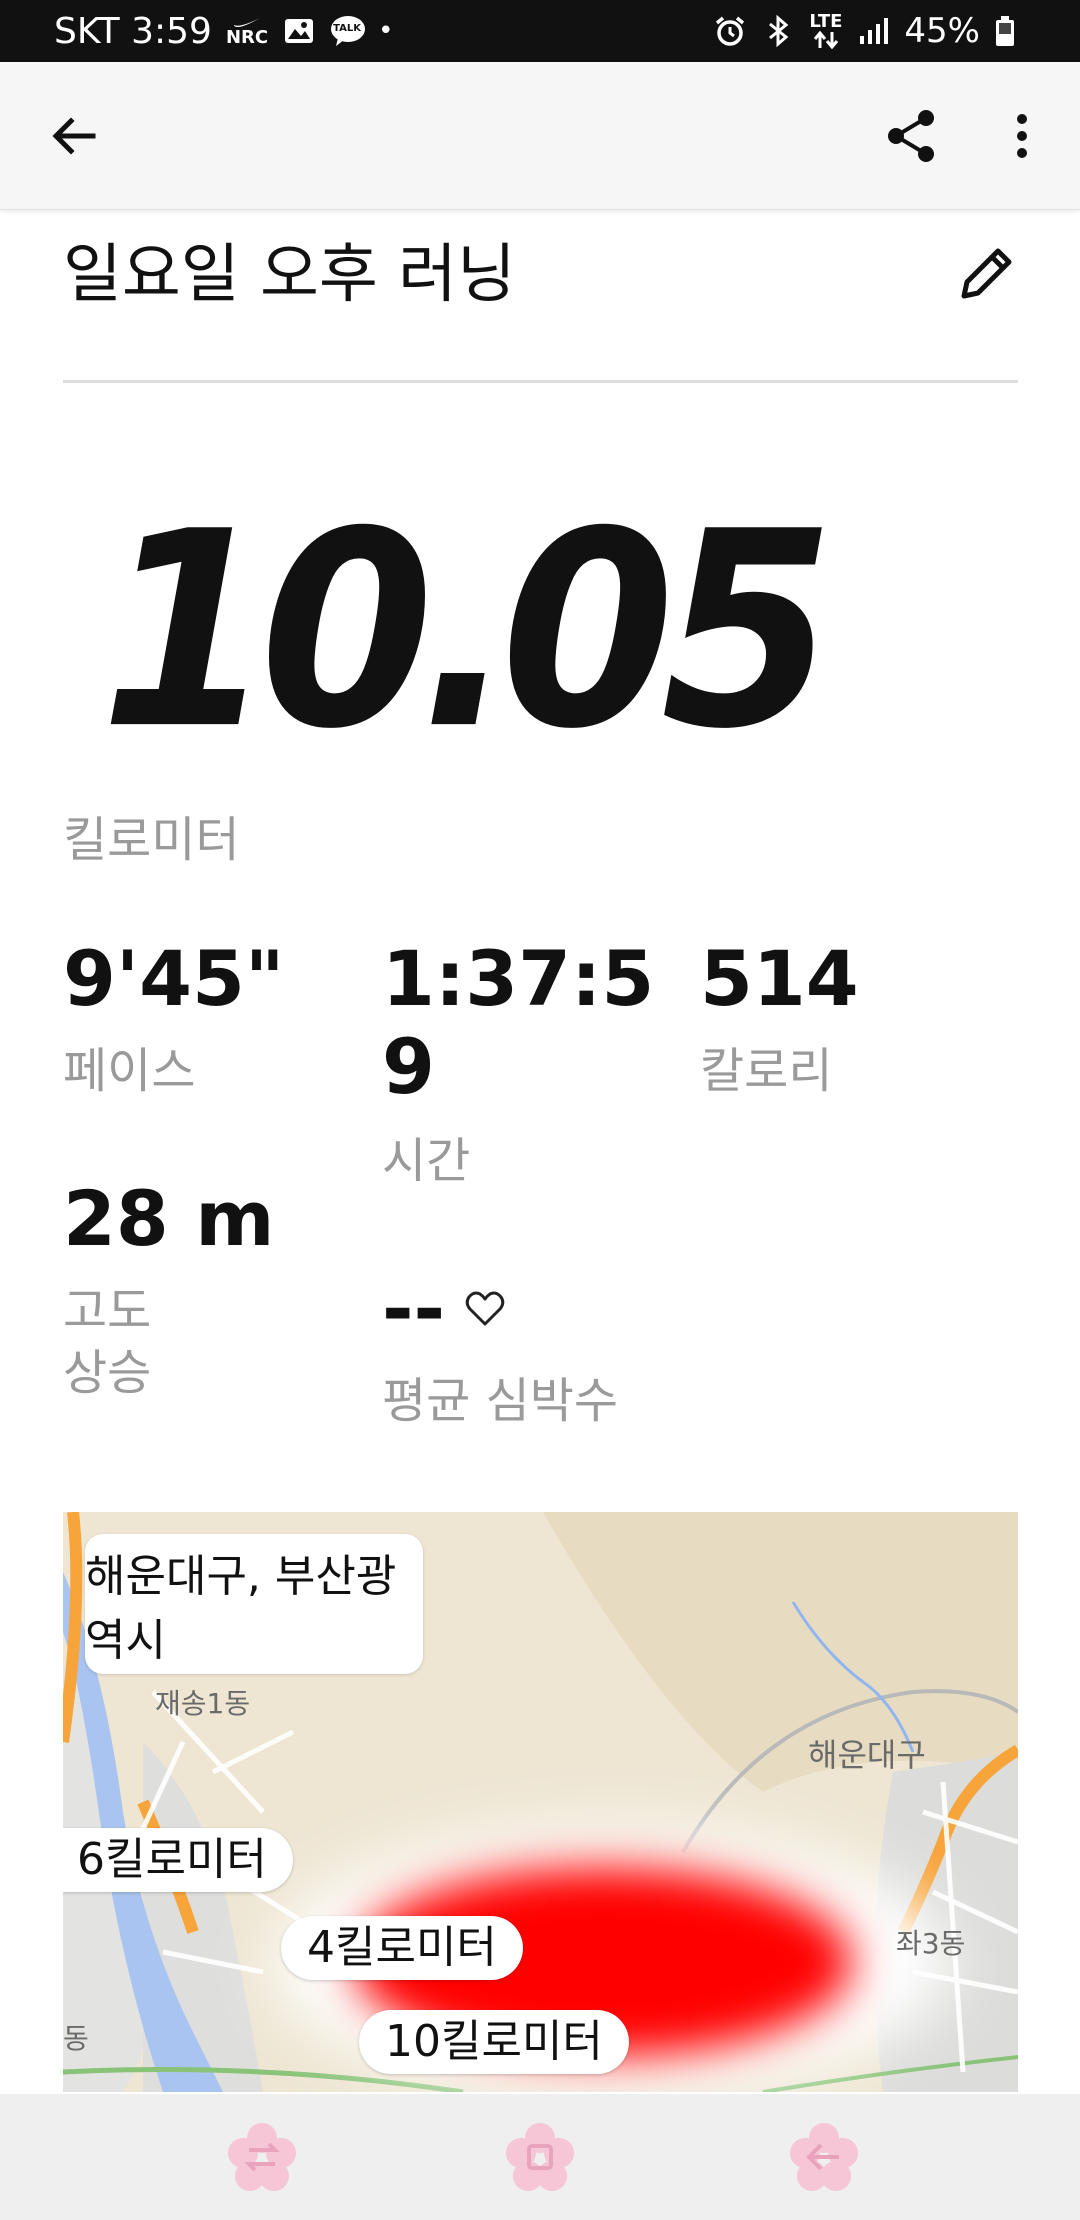  Describe the element at coordinates (518, 978) in the screenshot. I see `time-value-line1: 1:37:5` at that location.